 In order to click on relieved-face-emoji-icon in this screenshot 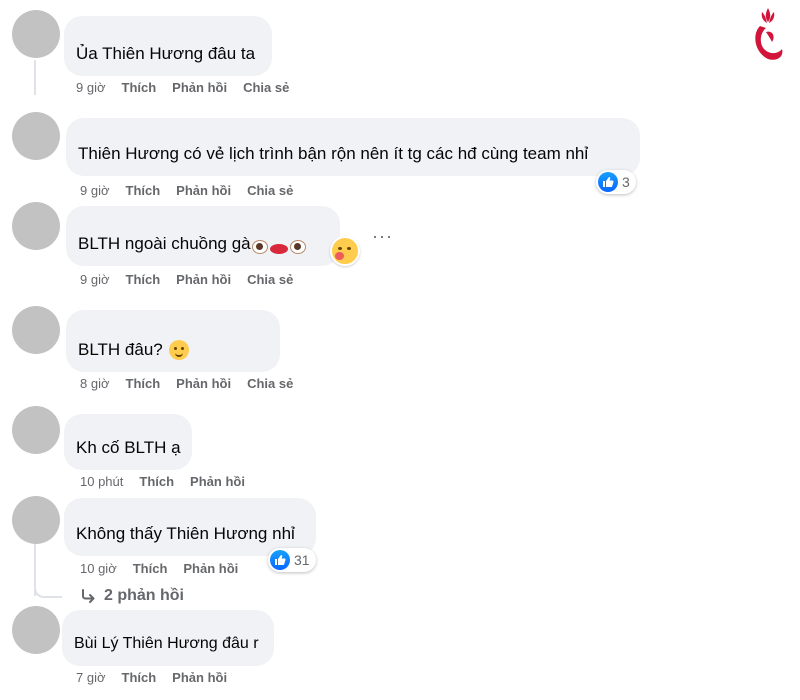, I will do `click(178, 350)`.